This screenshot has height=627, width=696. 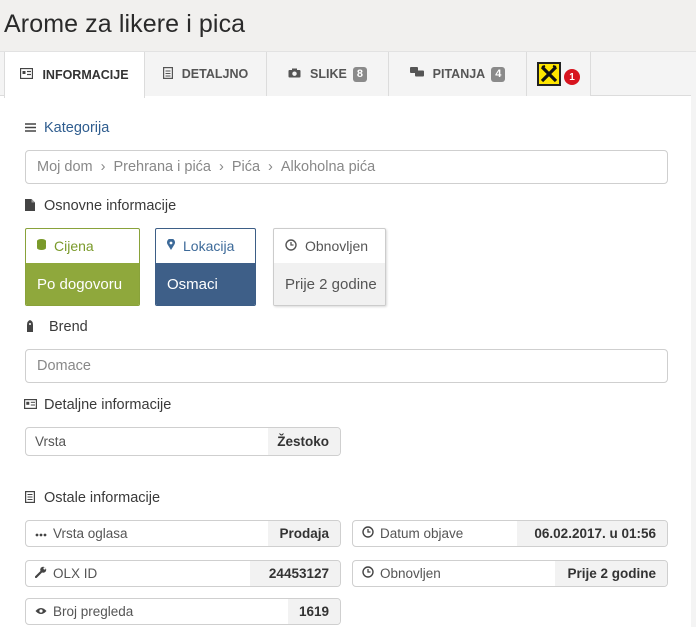 I want to click on renewed-box-header: Obnovljen, so click(x=329, y=246).